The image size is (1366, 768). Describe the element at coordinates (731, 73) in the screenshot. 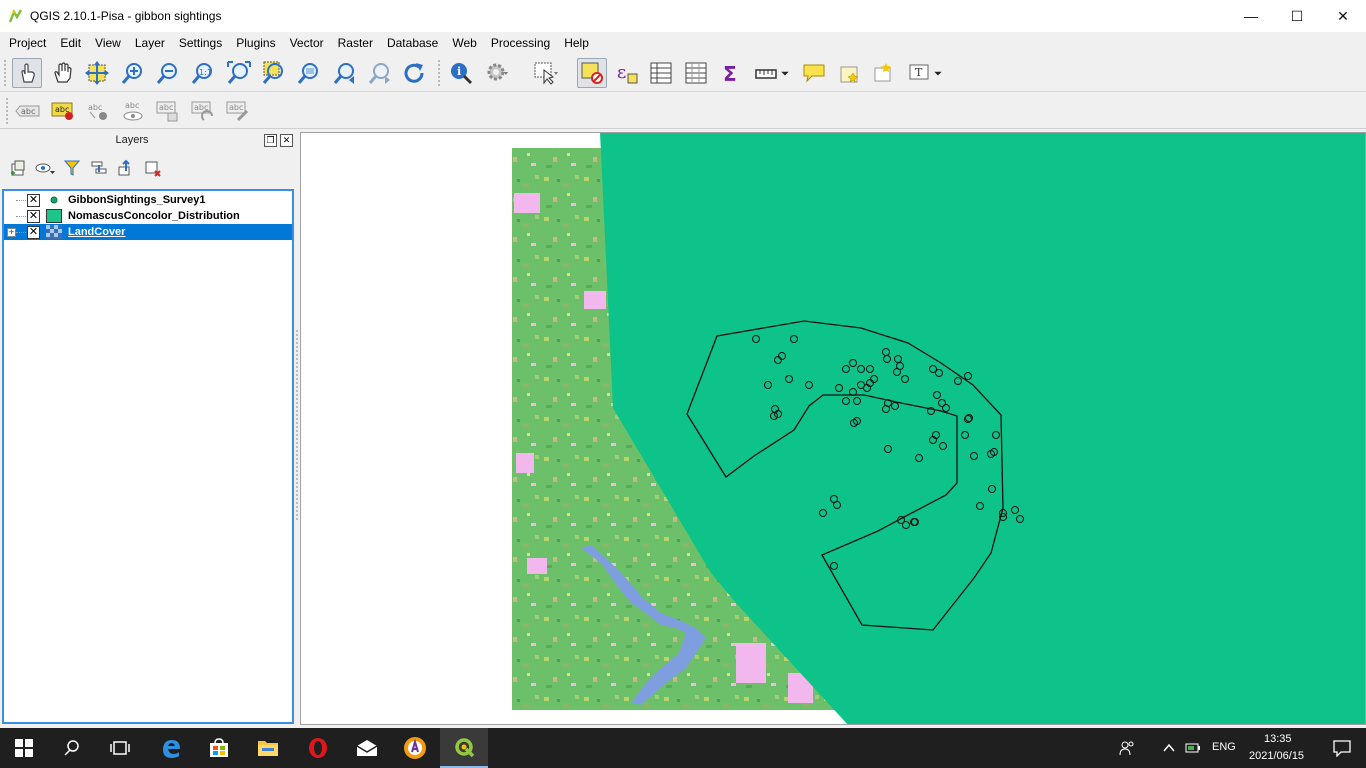

I see `statistics-button: Σ` at that location.